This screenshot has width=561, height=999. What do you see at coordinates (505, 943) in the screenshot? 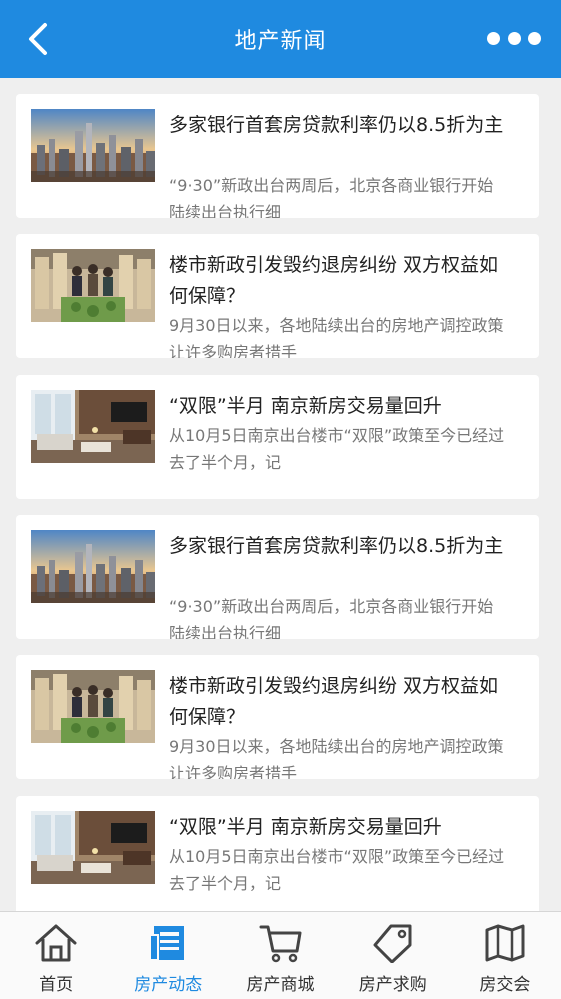
I see `map-icon` at bounding box center [505, 943].